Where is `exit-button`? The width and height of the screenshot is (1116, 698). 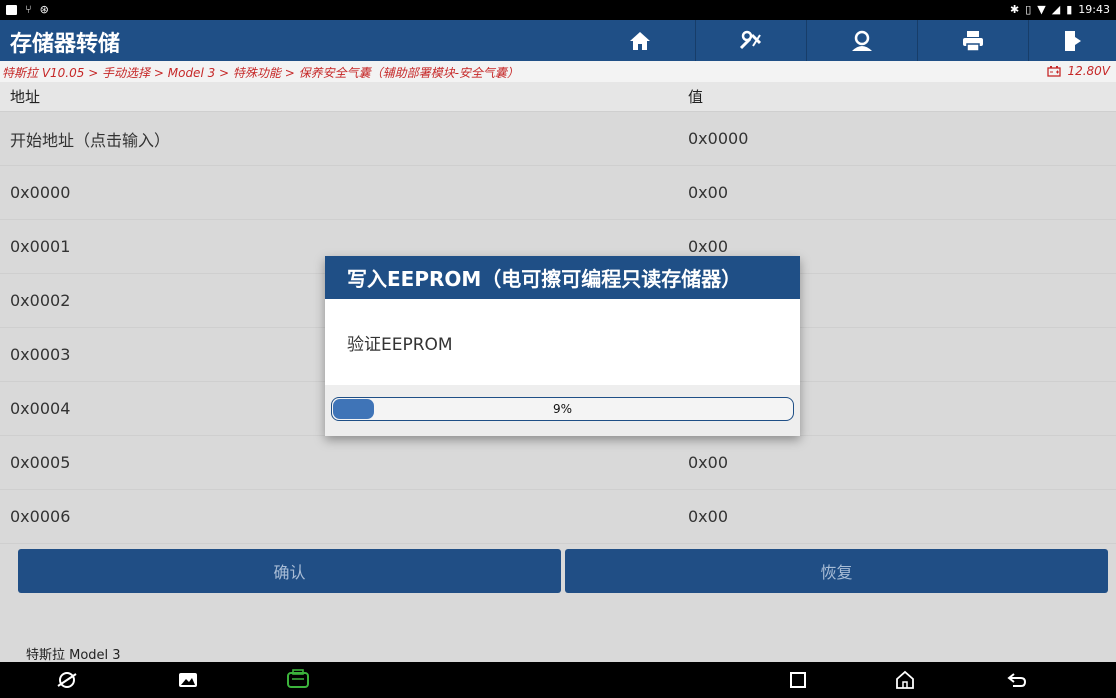
exit-button is located at coordinates (1072, 40).